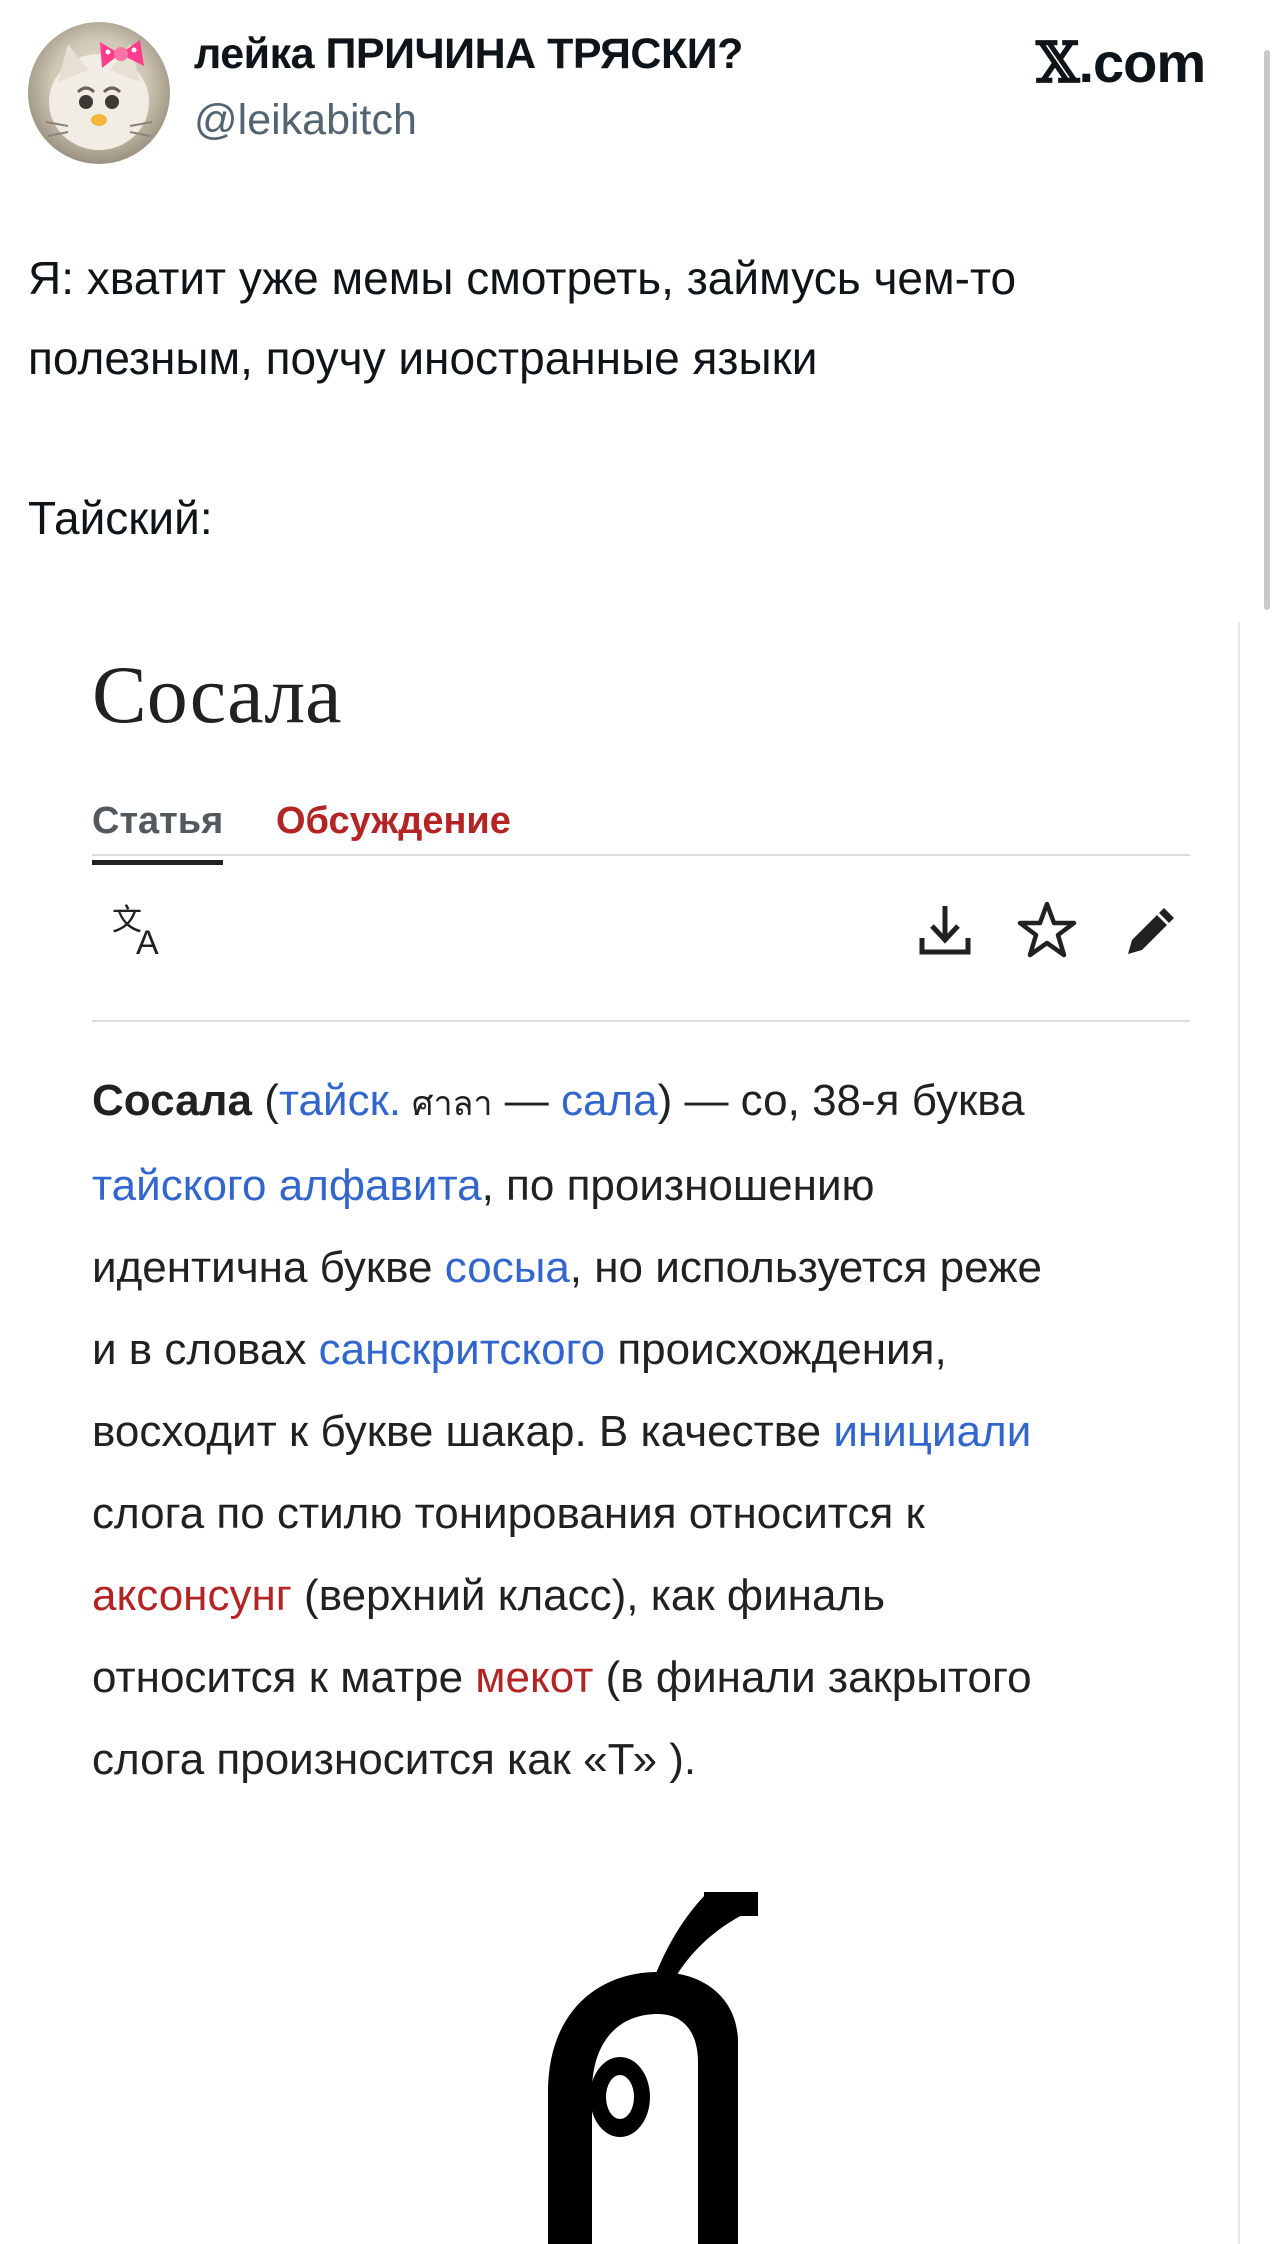  Describe the element at coordinates (158, 832) in the screenshot. I see `tab-article: Статья` at that location.